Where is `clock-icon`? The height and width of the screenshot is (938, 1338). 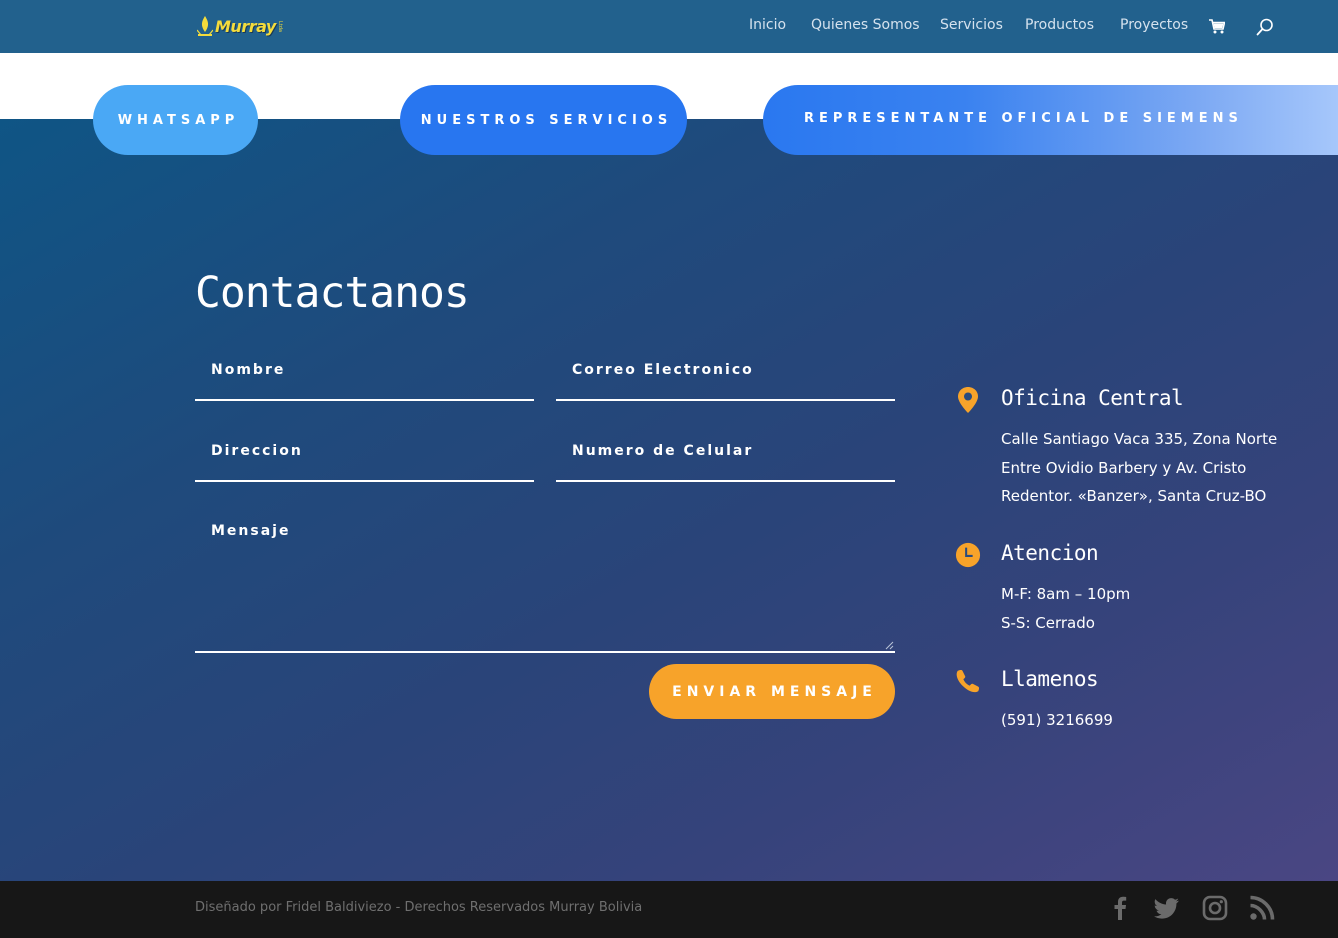
clock-icon is located at coordinates (968, 555).